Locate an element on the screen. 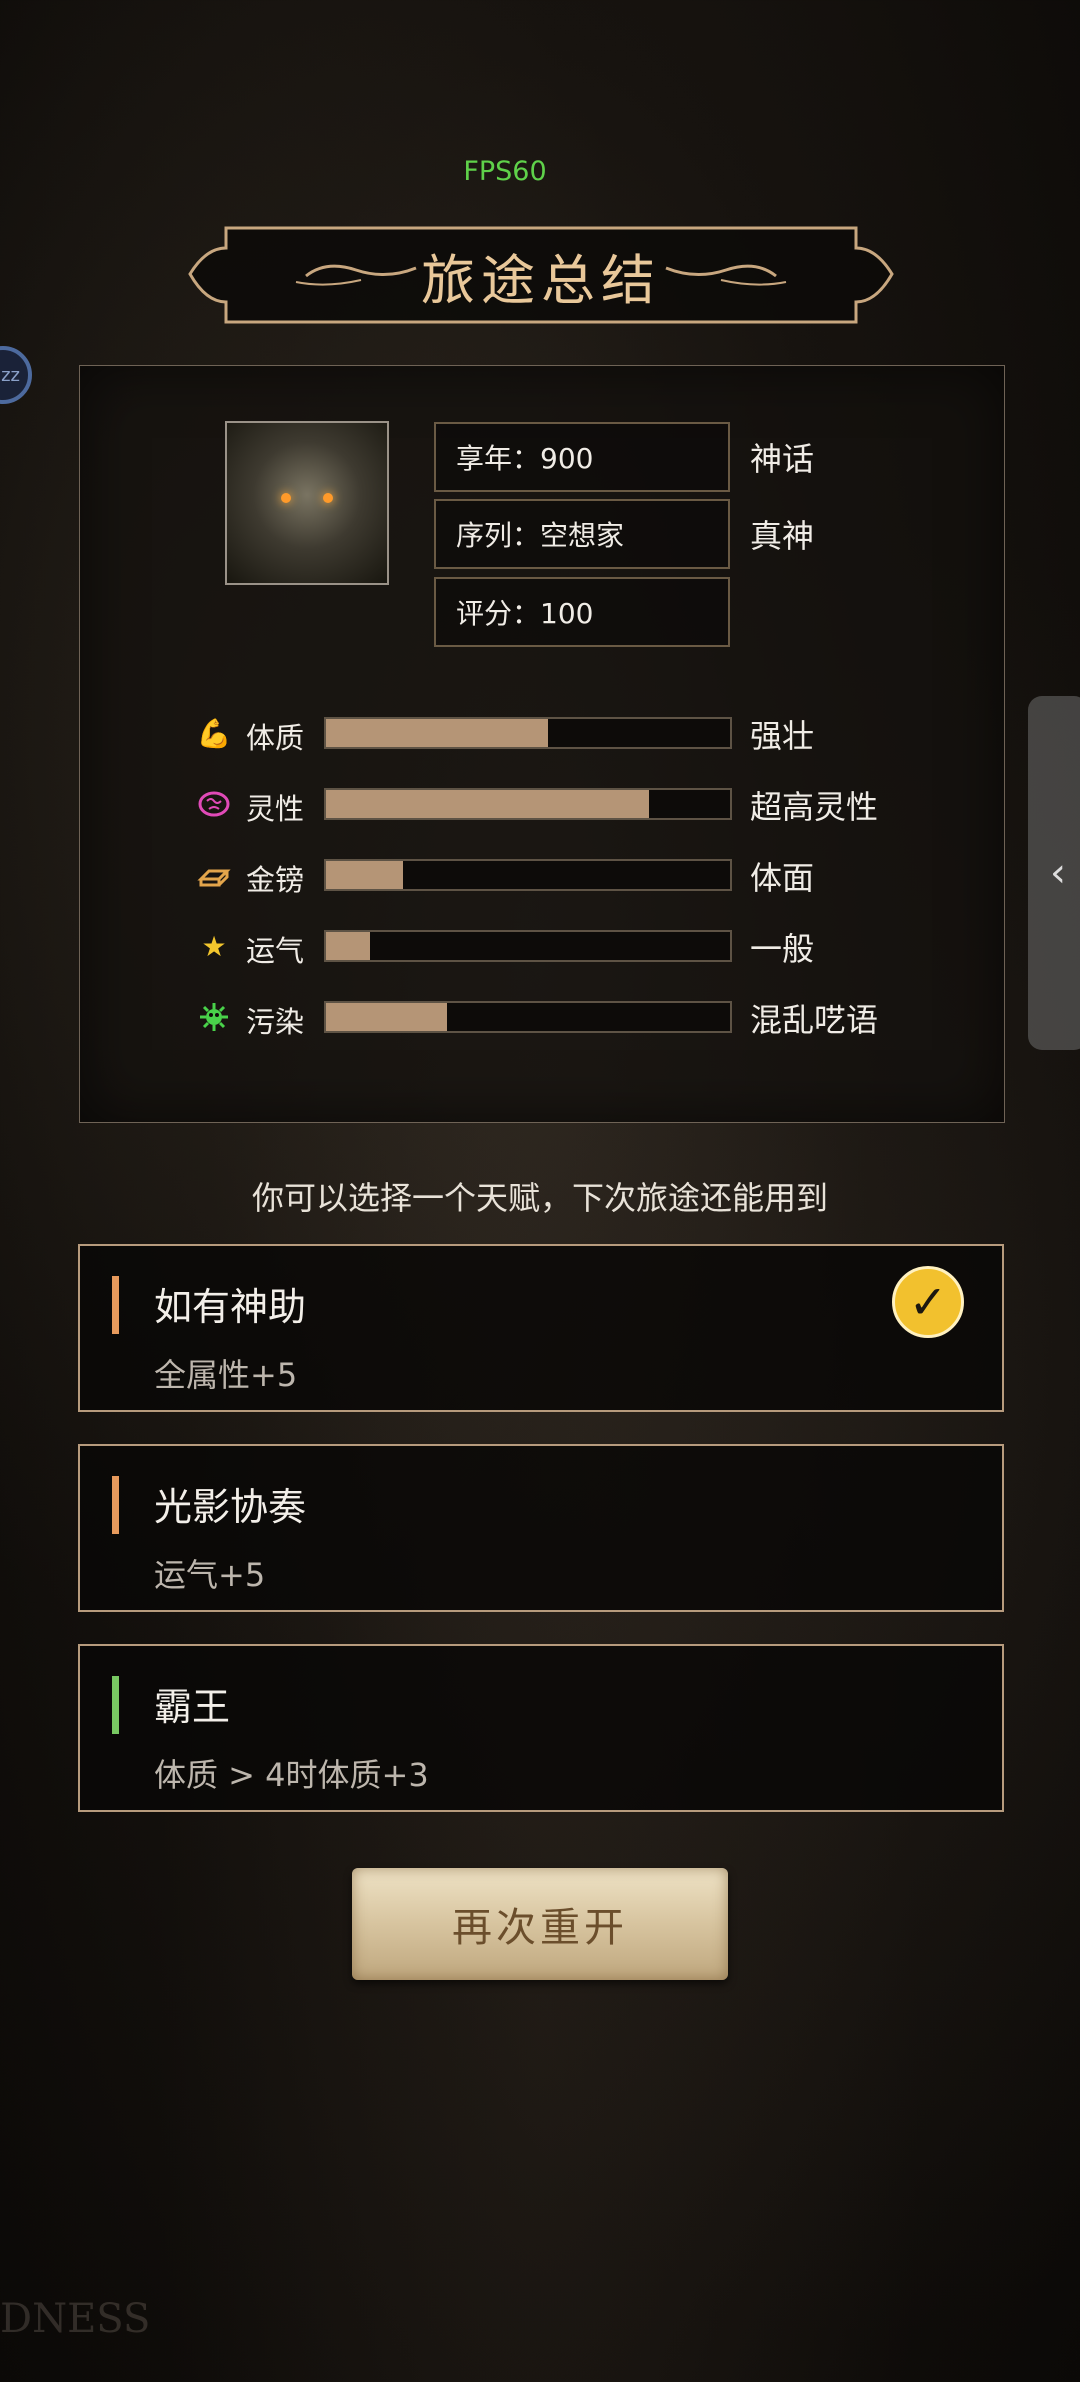 Image resolution: width=1080 pixels, height=2382 pixels. brain-icon is located at coordinates (214, 804).